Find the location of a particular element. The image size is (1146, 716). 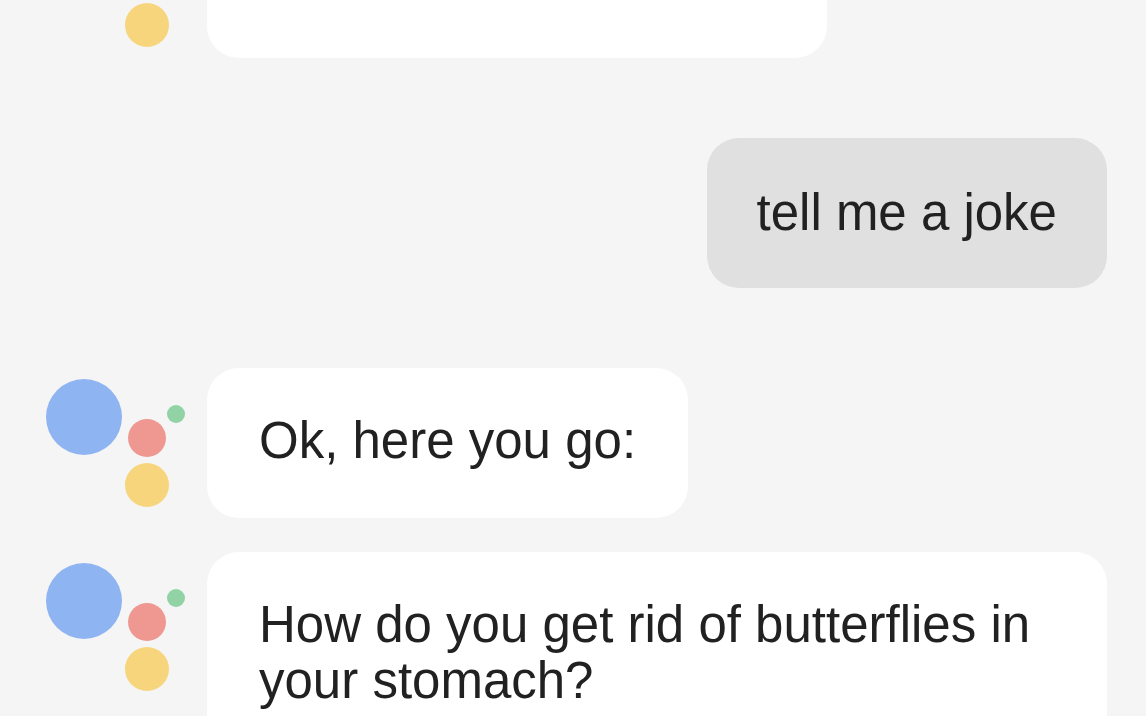

user-message-bubble: tell me a joke is located at coordinates (906, 213).